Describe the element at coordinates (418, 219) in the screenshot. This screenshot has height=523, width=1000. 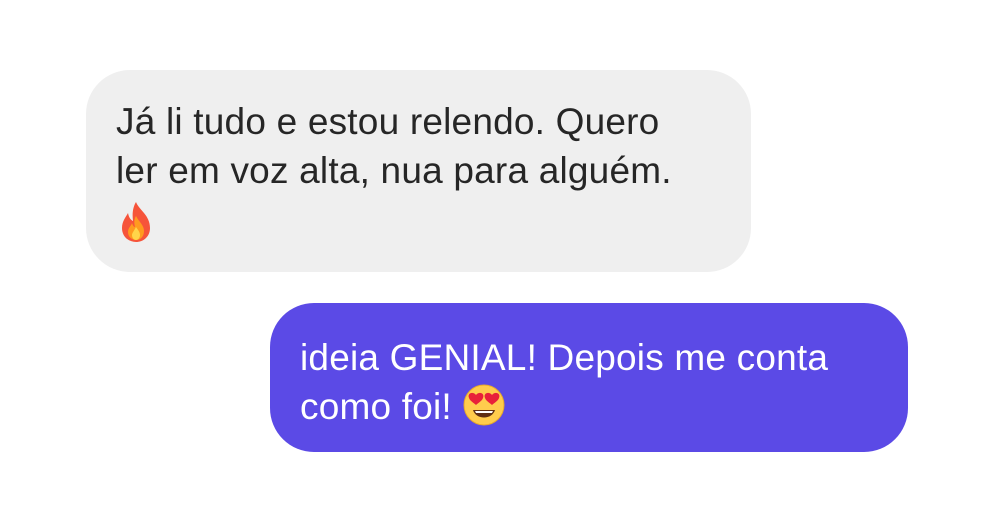
I see `emoji-line` at that location.